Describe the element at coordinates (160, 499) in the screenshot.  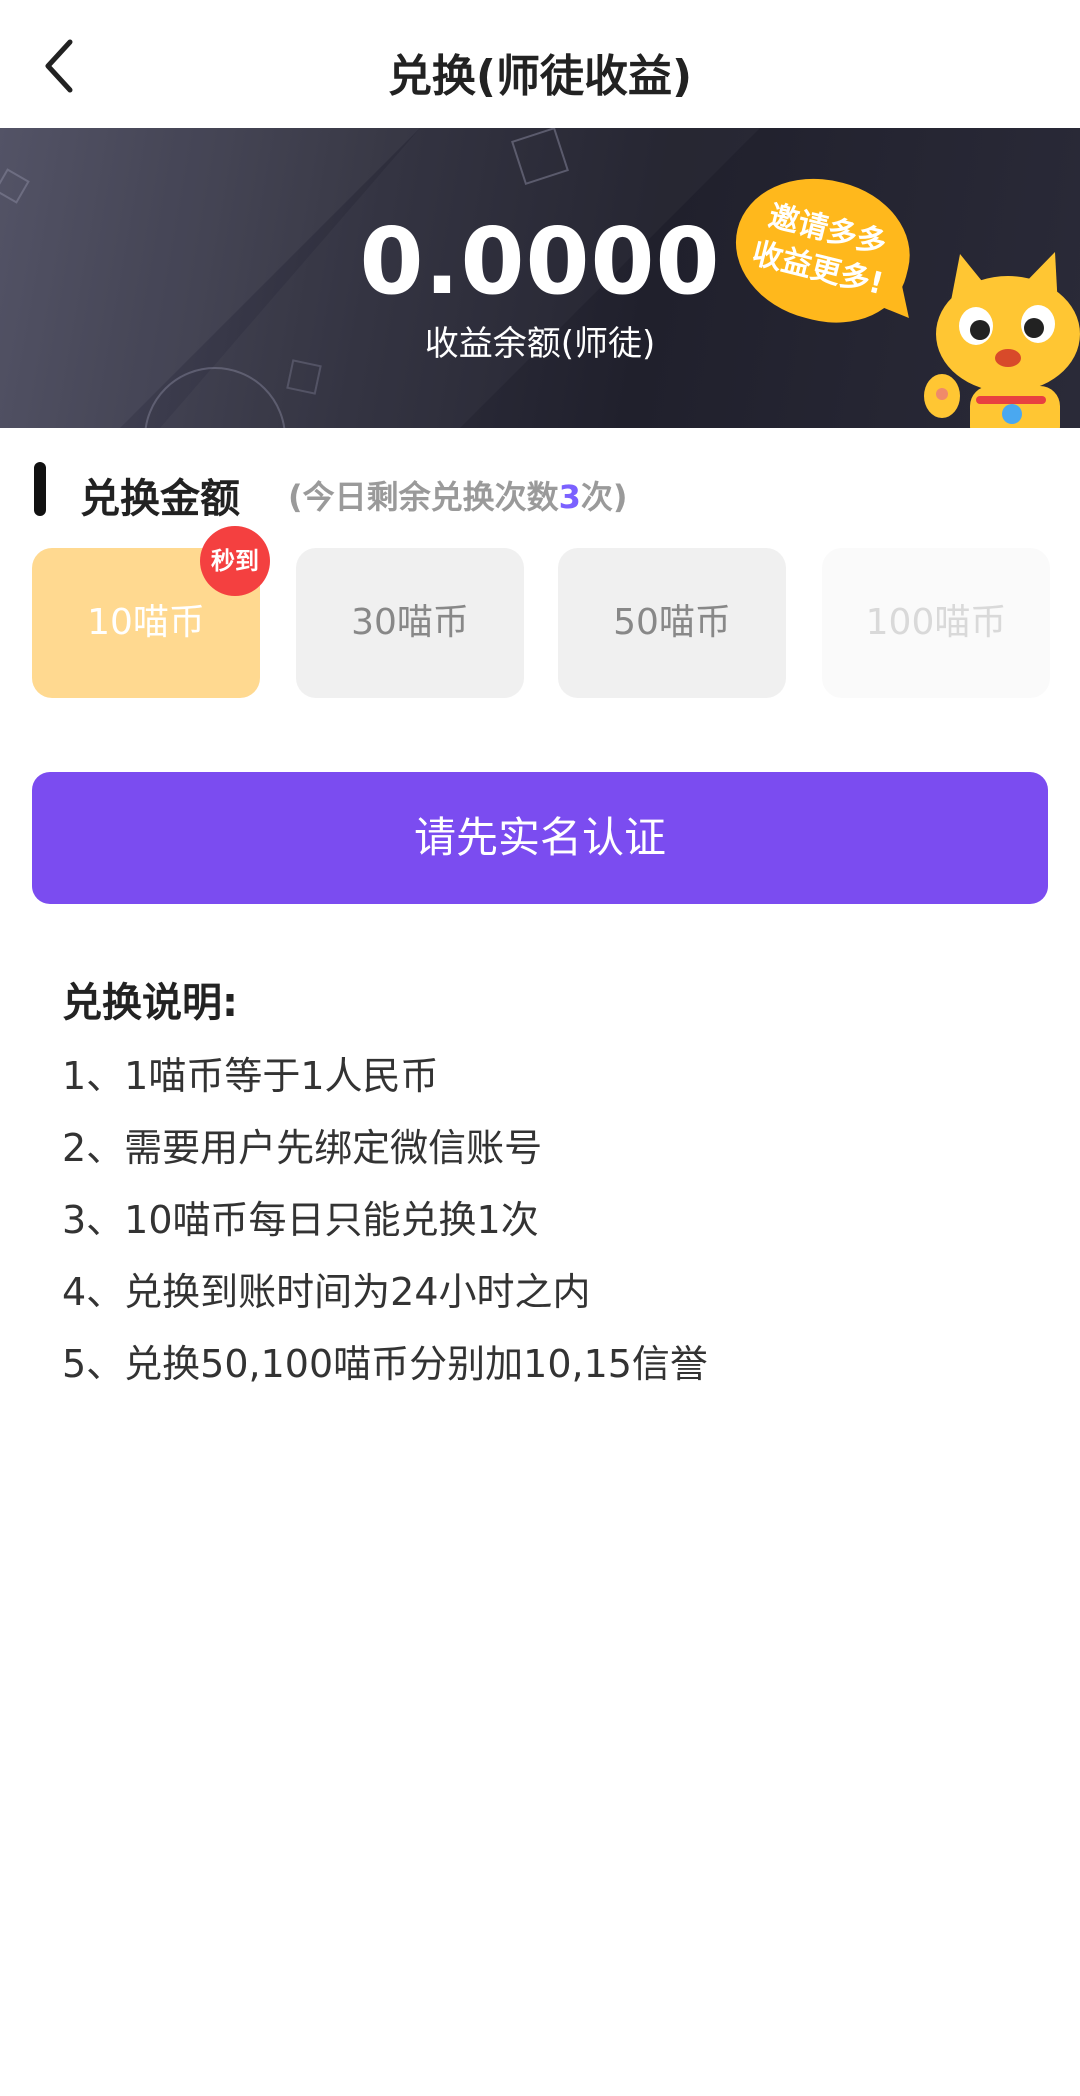
I see `section-title: 兑换金额` at that location.